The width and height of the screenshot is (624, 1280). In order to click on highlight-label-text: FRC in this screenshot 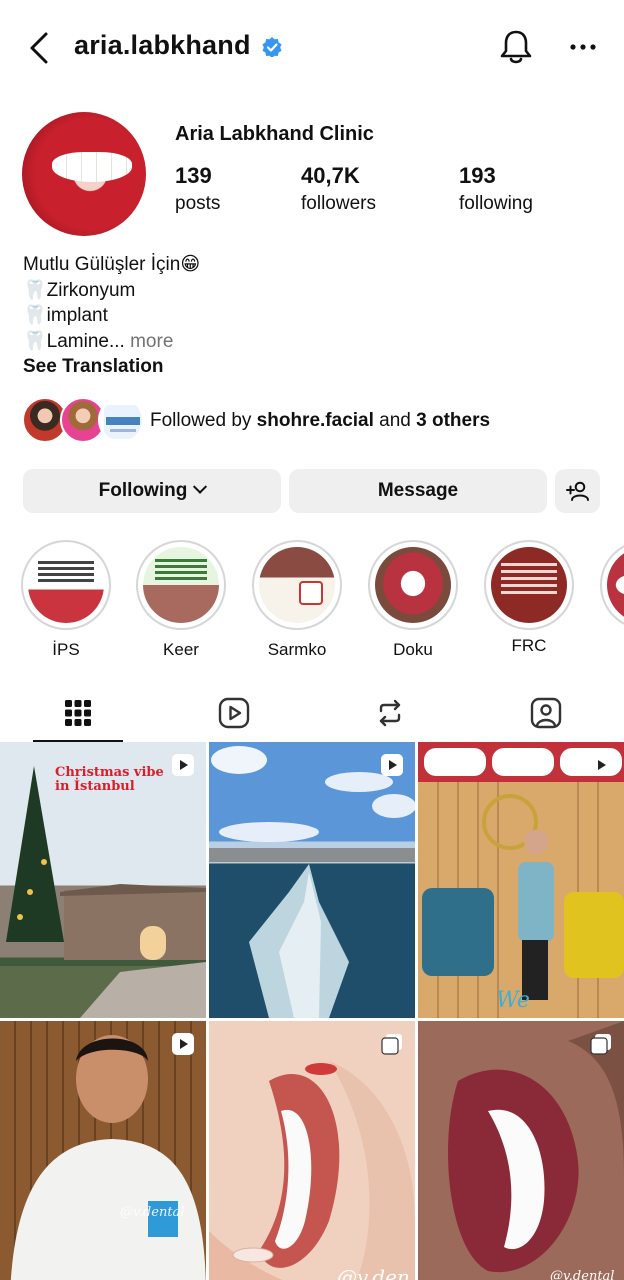, I will do `click(529, 645)`.